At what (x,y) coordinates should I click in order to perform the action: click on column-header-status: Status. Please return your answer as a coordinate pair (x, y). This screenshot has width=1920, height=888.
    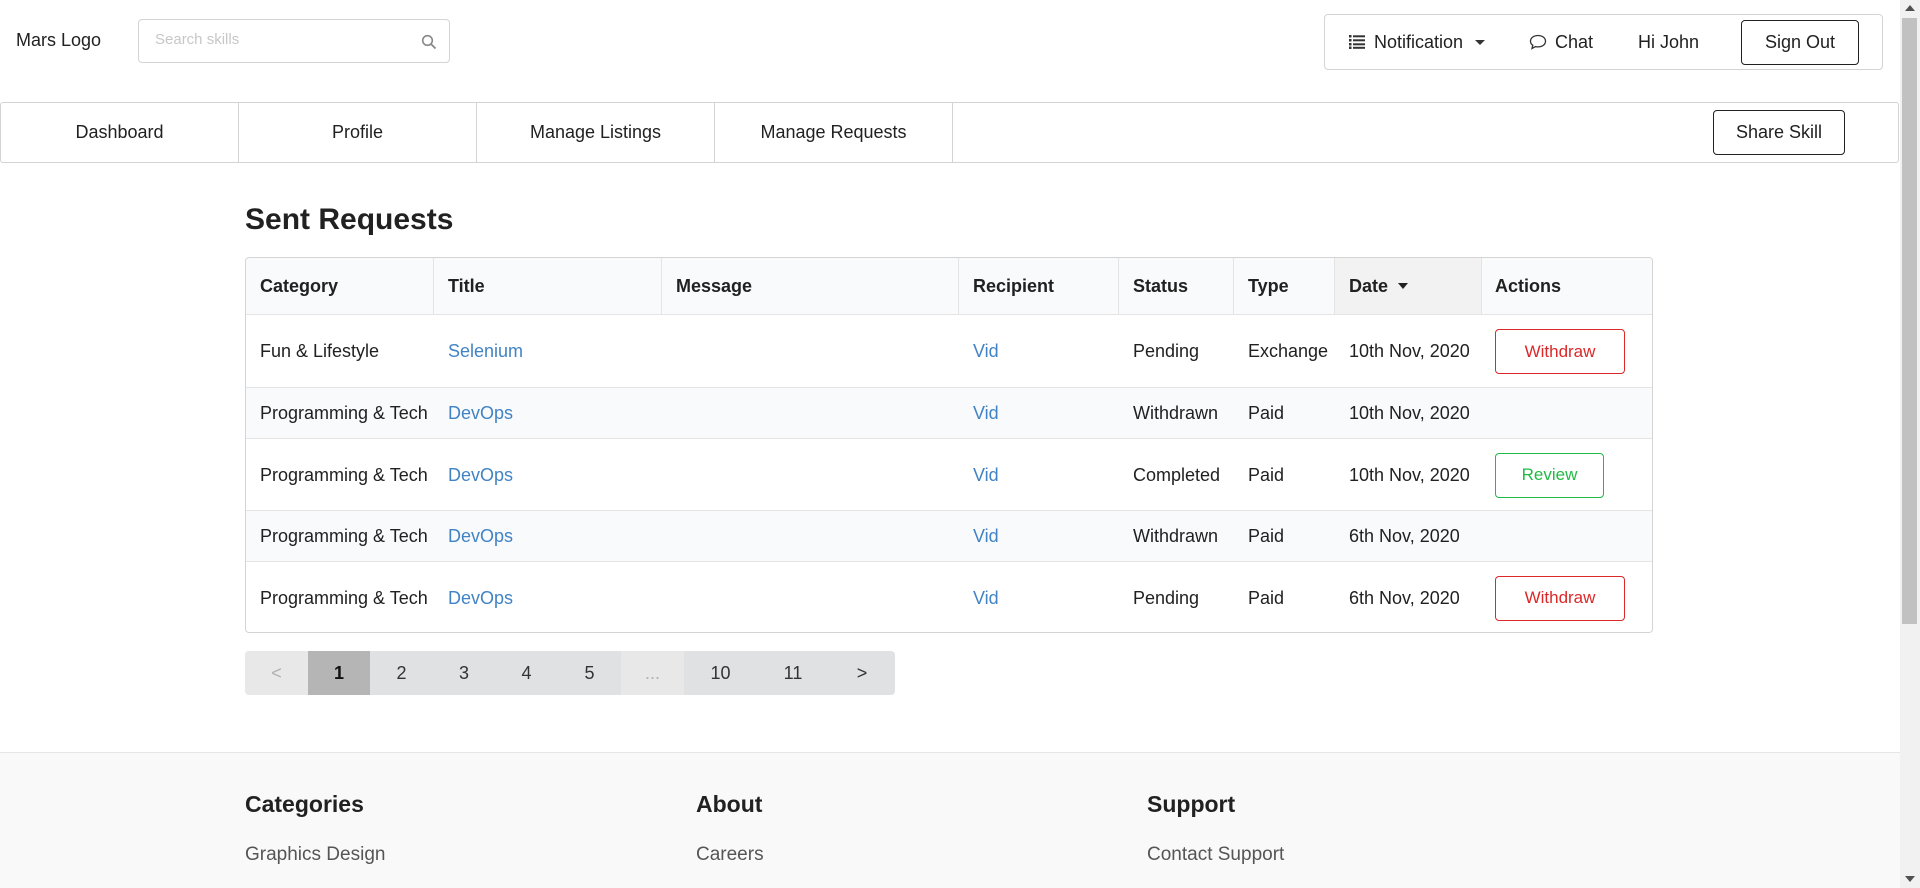
    Looking at the image, I should click on (1176, 286).